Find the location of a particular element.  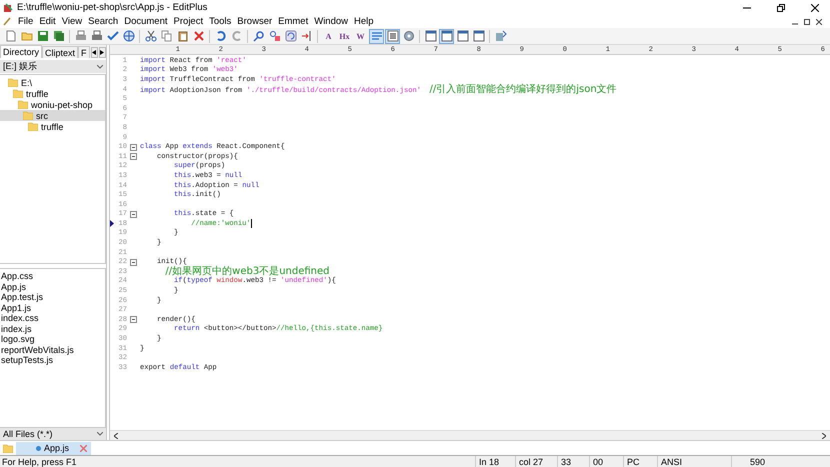

status-field: ANSI is located at coordinates (694, 461).